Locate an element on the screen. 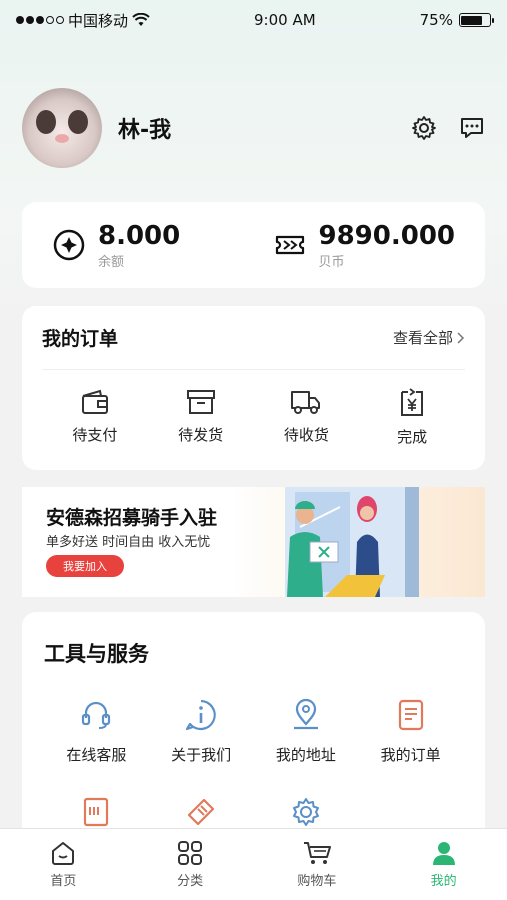 This screenshot has width=507, height=900. status-bar: 中国移动 9:00 AM 75% is located at coordinates (253, 20).